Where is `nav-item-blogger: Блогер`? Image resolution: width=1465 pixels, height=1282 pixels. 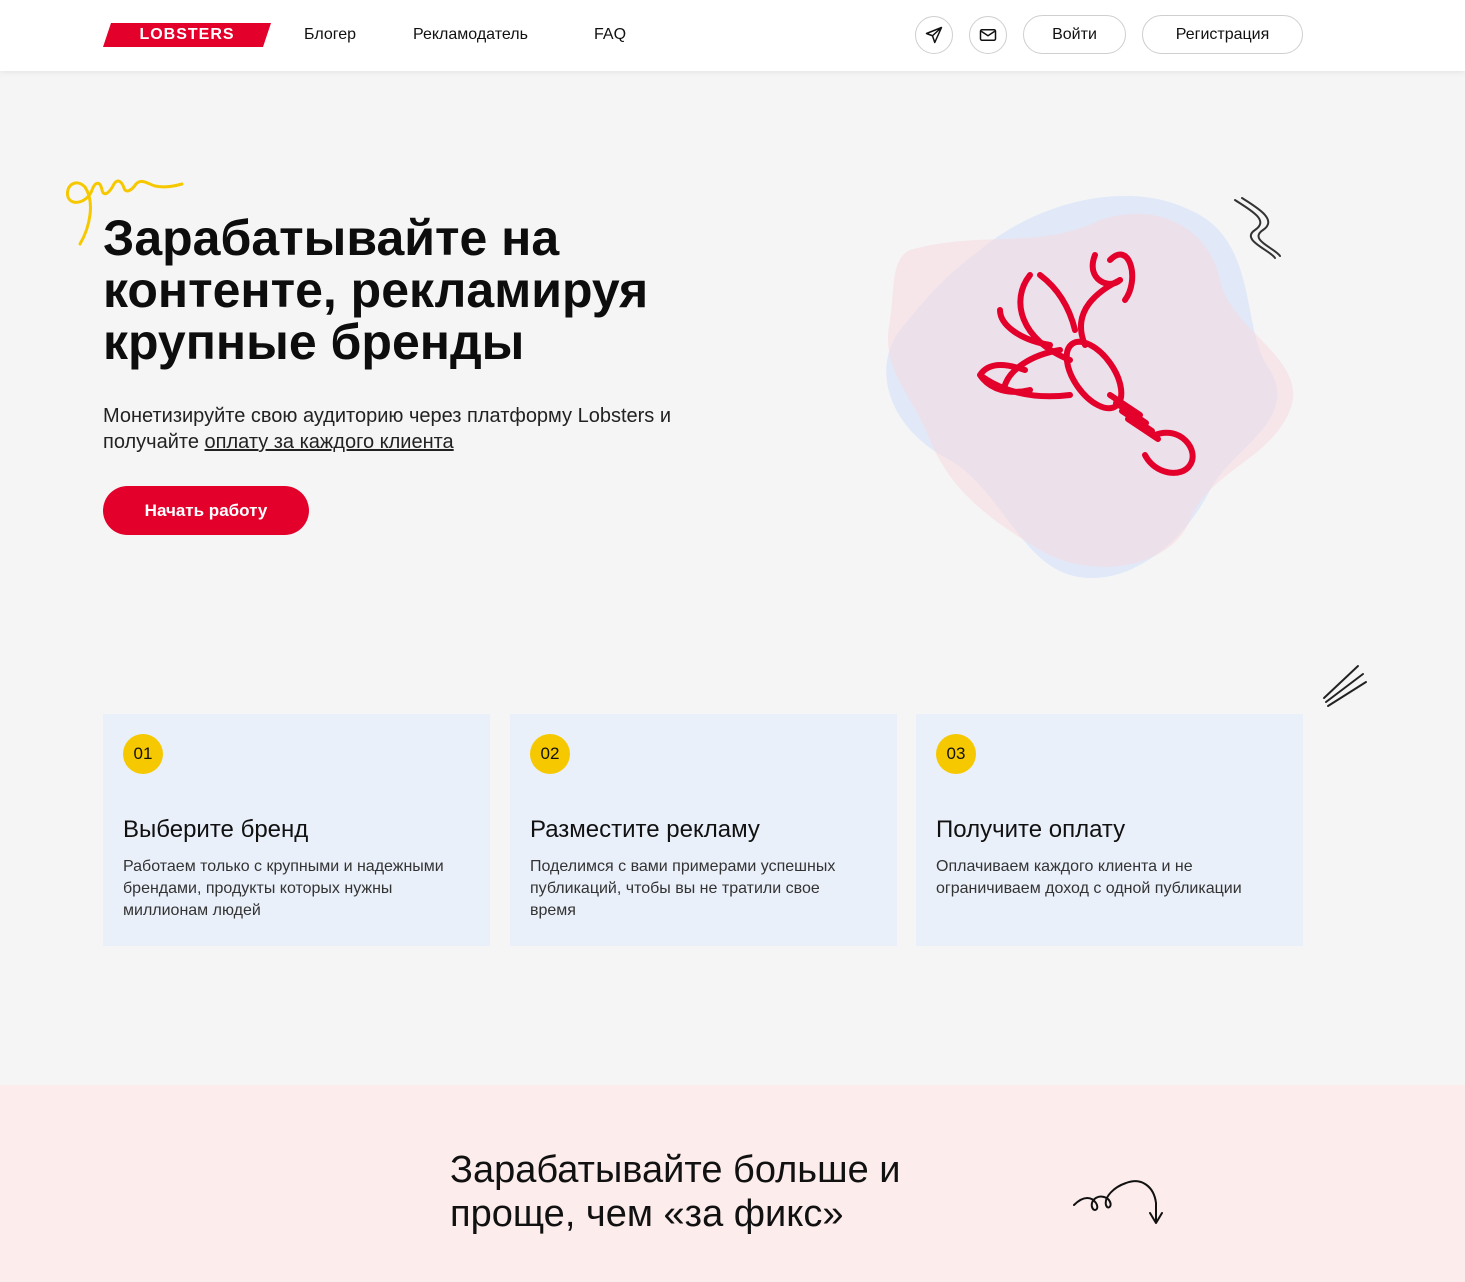
nav-item-blogger: Блогер is located at coordinates (330, 35).